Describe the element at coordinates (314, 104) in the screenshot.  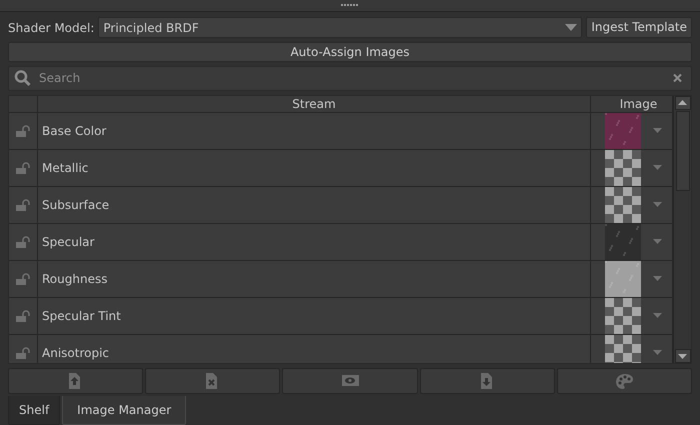
I see `column-header: Stream` at that location.